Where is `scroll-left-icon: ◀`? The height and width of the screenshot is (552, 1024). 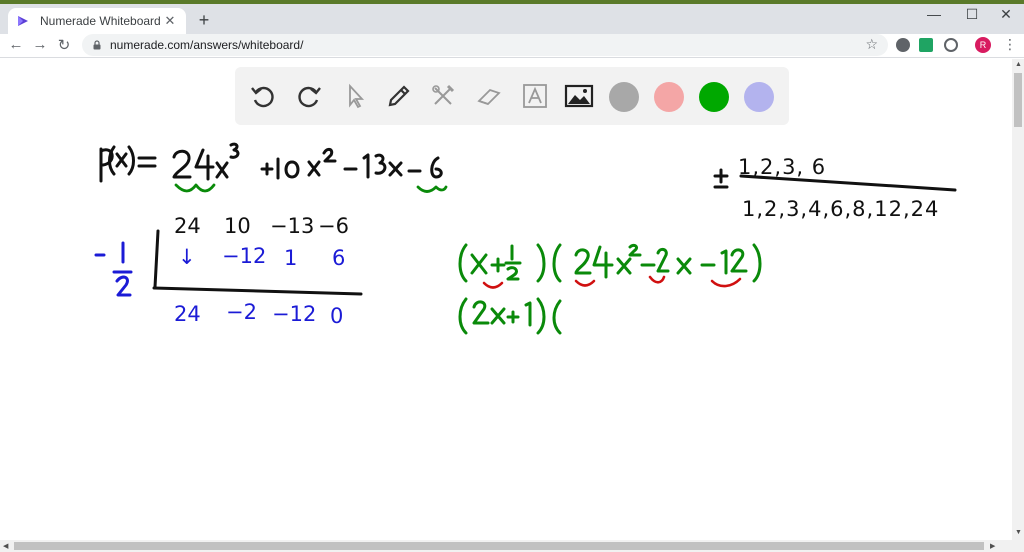 scroll-left-icon: ◀ is located at coordinates (5, 546).